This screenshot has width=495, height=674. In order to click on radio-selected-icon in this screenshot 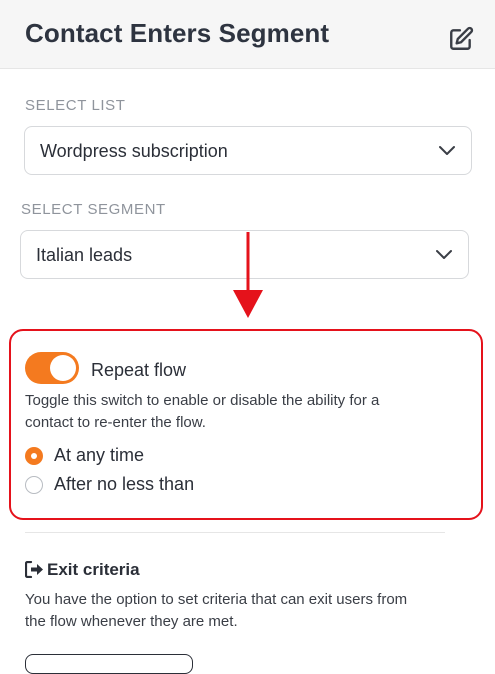, I will do `click(34, 456)`.